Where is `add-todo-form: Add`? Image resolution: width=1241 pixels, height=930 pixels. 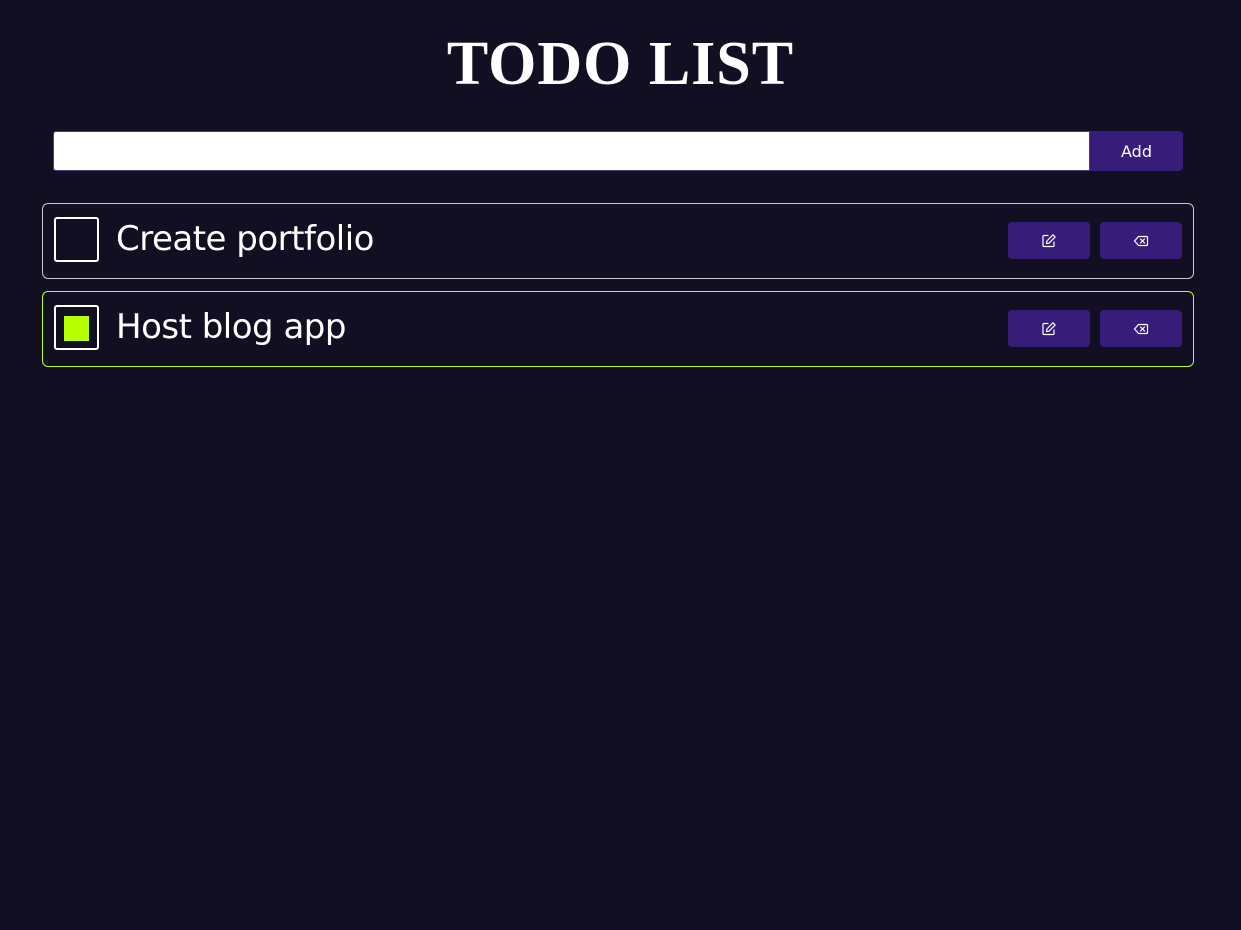
add-todo-form: Add is located at coordinates (618, 151).